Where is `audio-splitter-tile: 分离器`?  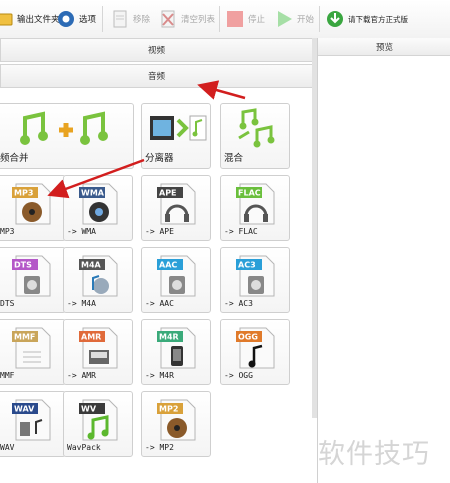
audio-splitter-tile: 分离器 is located at coordinates (176, 136).